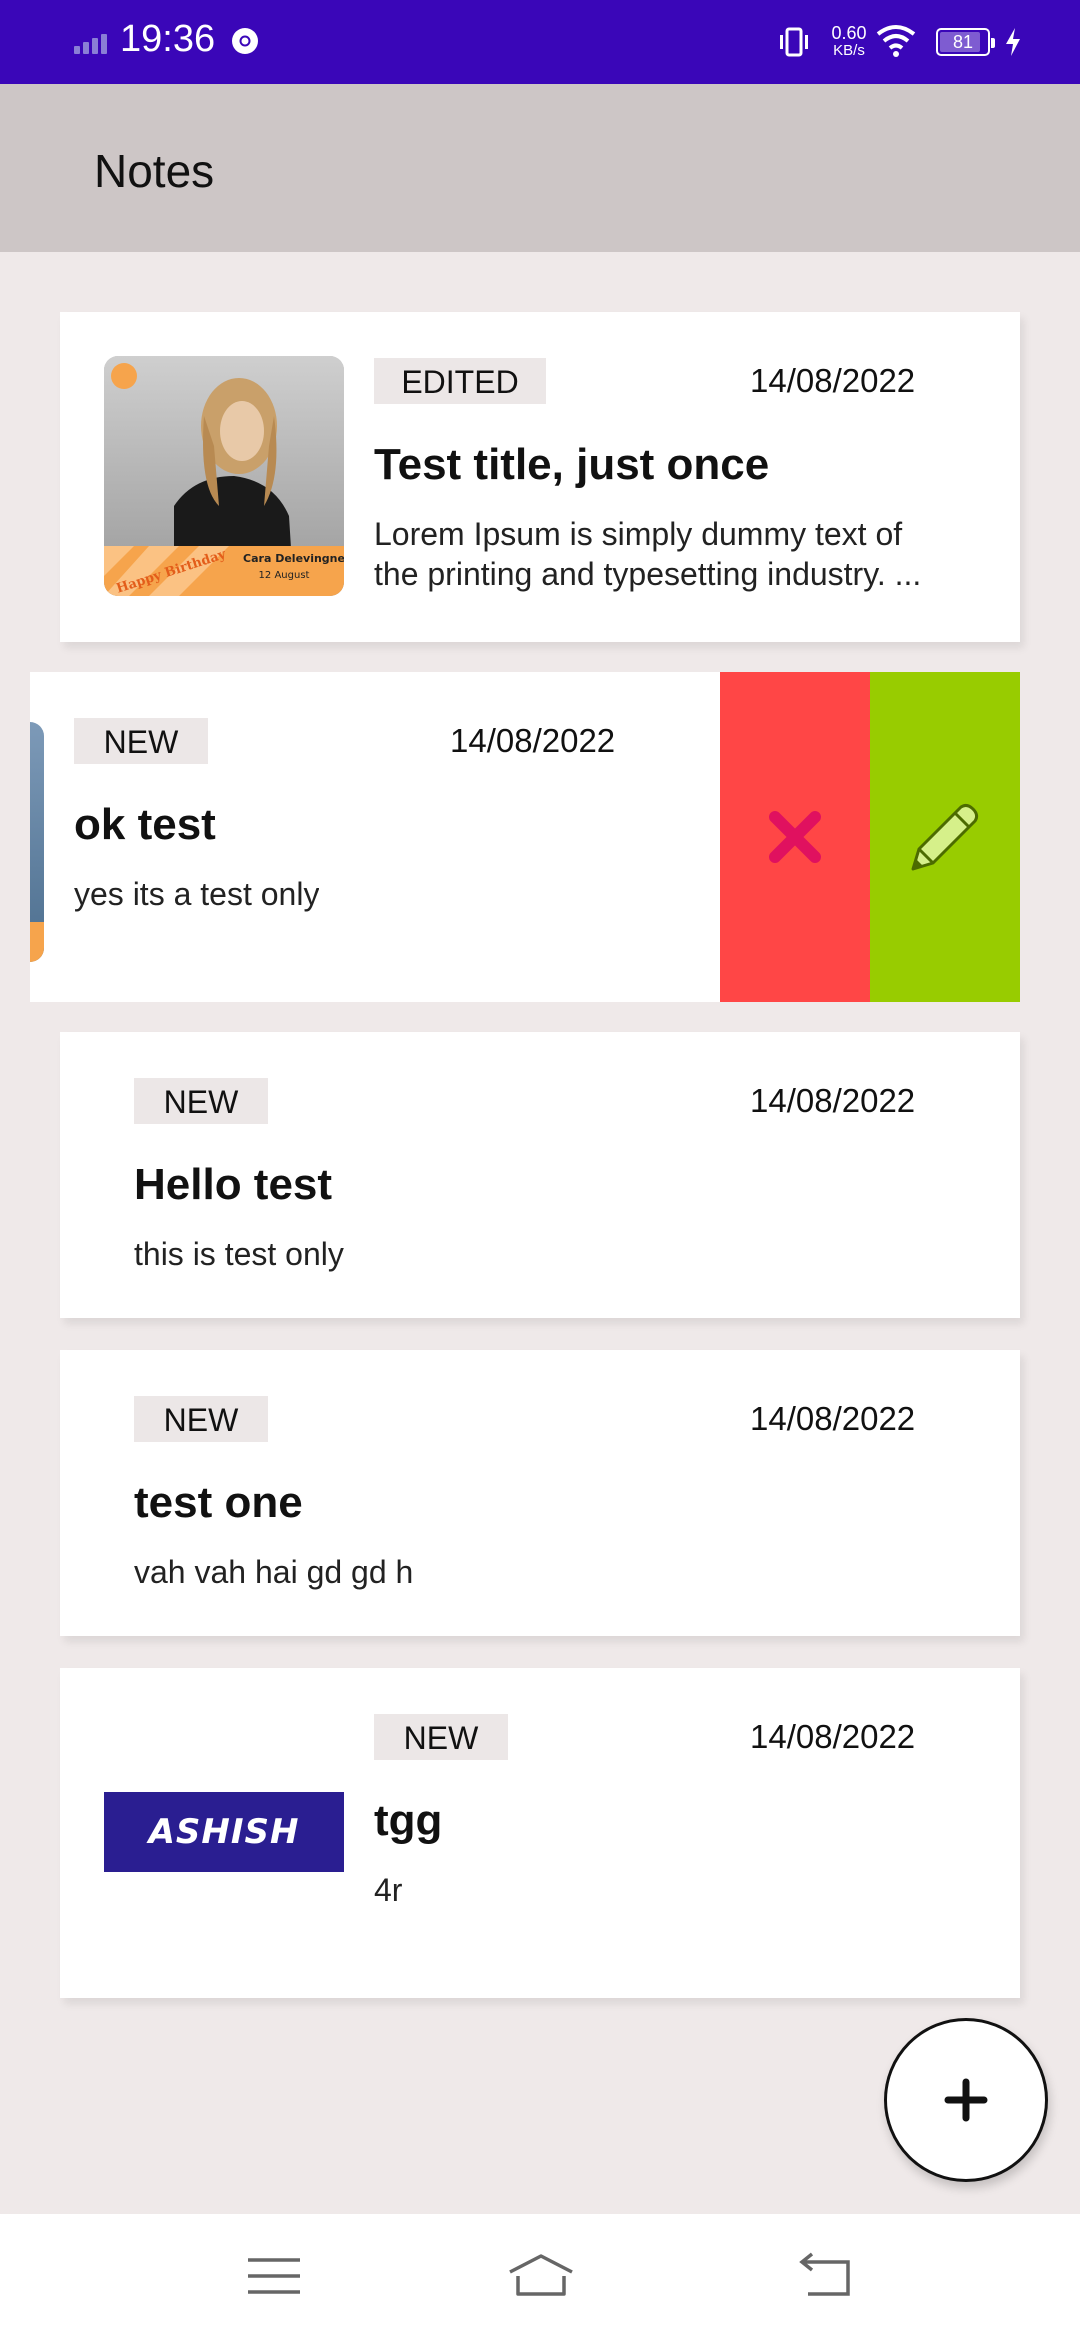  I want to click on note-title: tgg, so click(408, 1820).